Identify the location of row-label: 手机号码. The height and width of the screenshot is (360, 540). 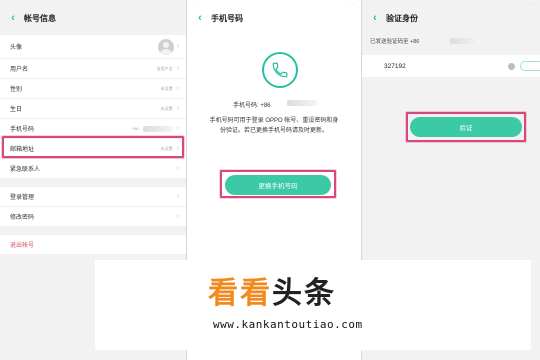
(22, 130).